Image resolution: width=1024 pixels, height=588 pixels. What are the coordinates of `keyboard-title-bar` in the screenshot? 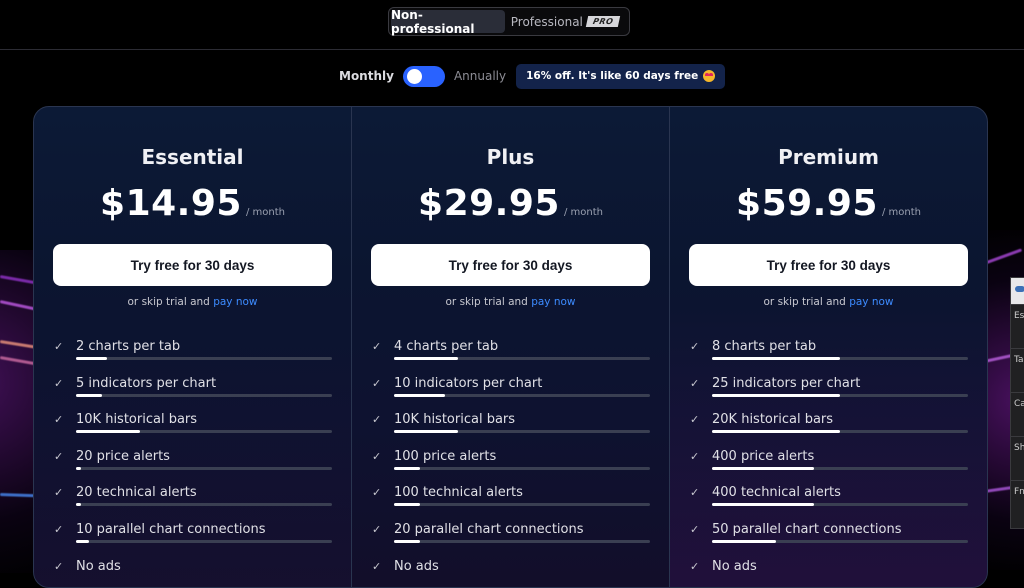 It's located at (1017, 291).